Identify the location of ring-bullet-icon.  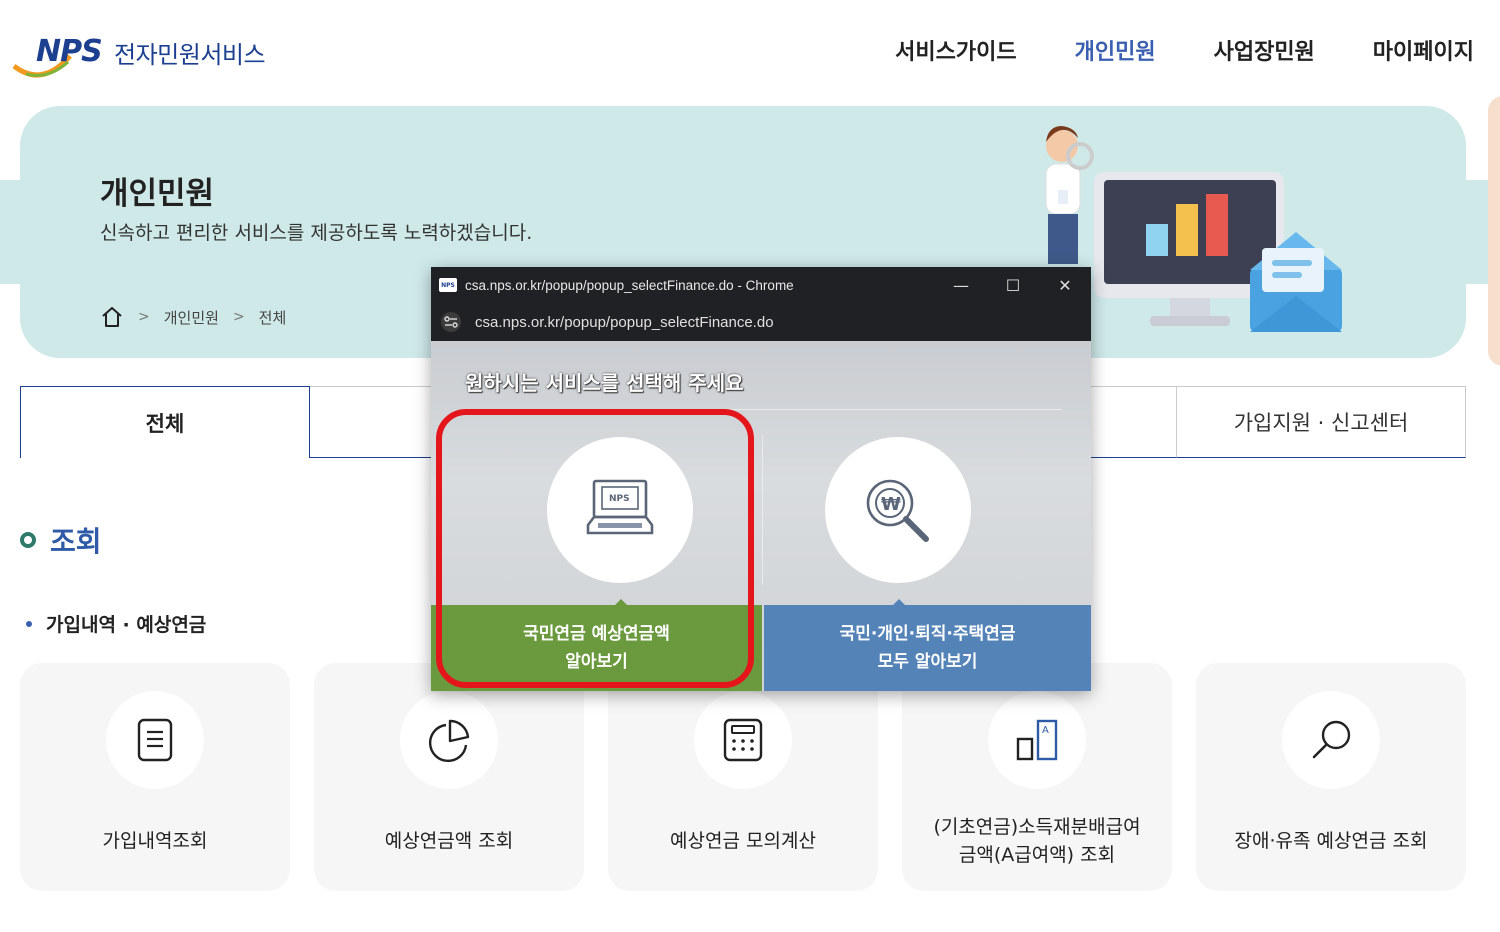
(28, 540).